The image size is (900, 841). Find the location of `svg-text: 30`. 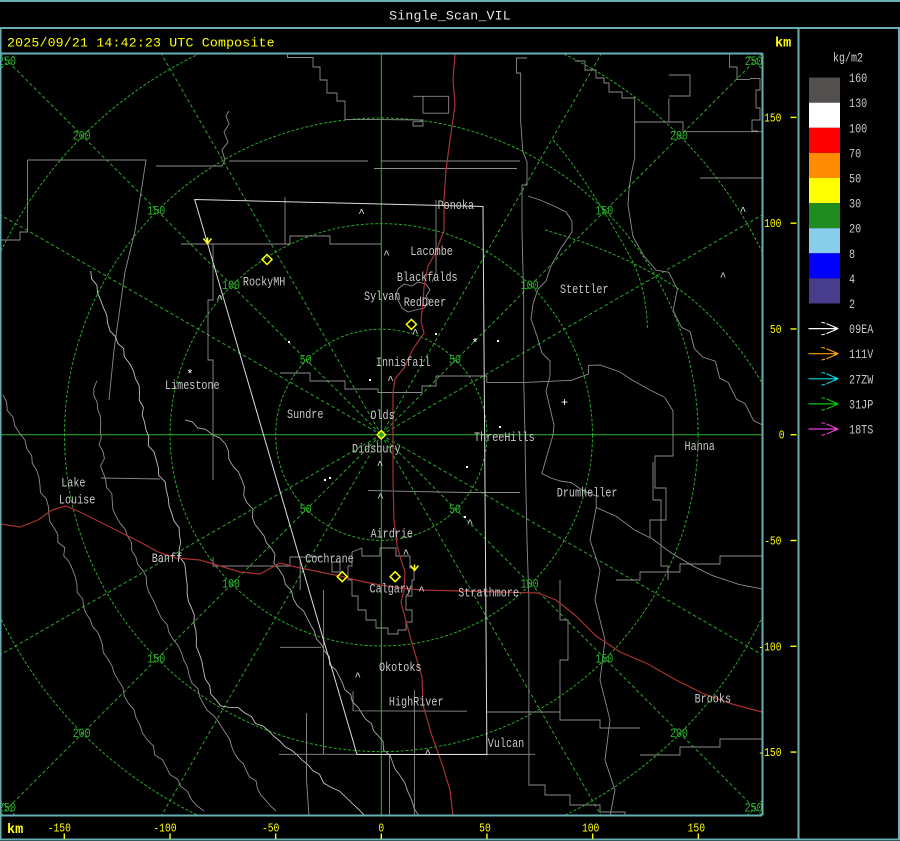

svg-text: 30 is located at coordinates (855, 205).